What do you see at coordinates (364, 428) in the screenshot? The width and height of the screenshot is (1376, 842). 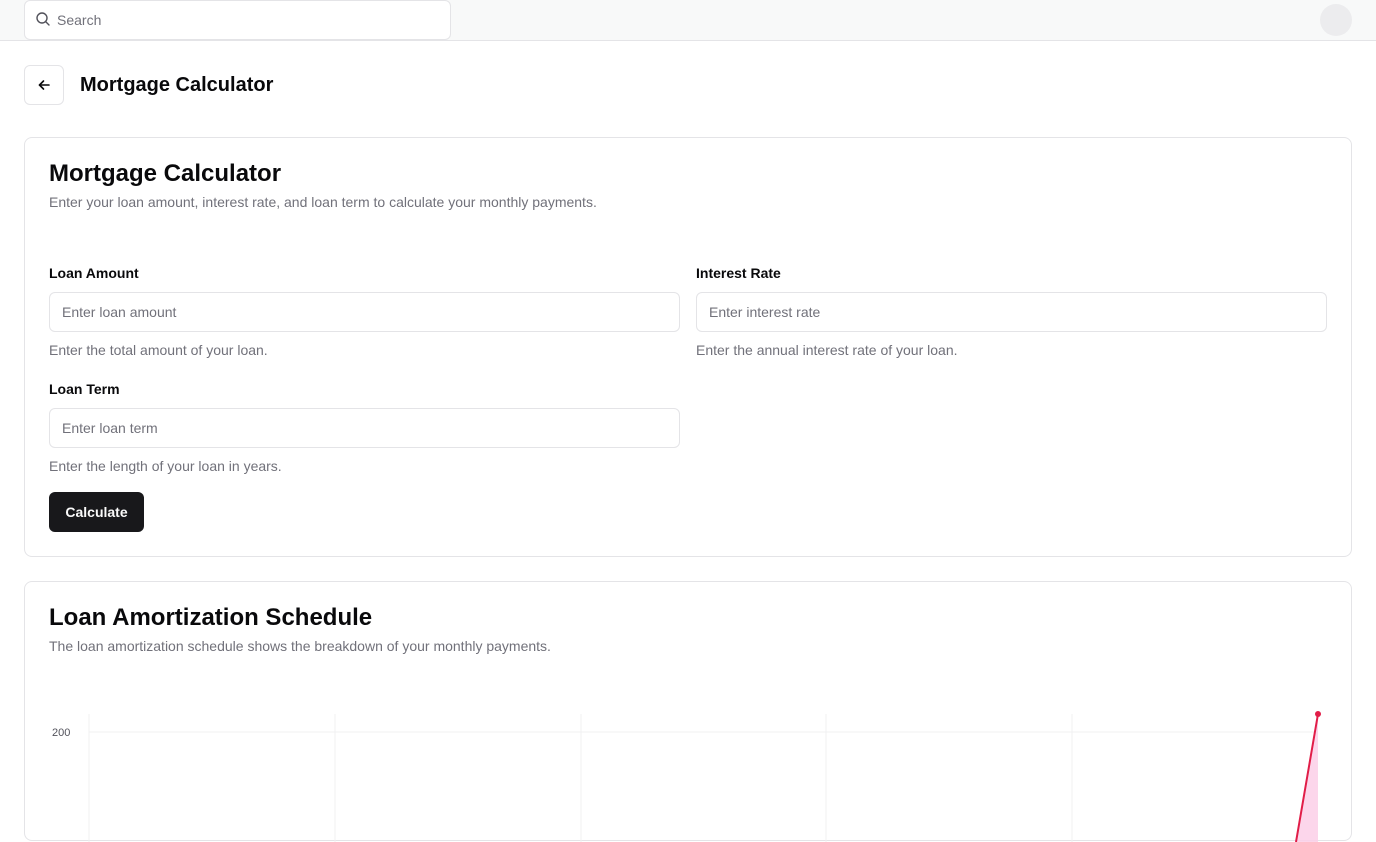 I see `loan-term-input` at bounding box center [364, 428].